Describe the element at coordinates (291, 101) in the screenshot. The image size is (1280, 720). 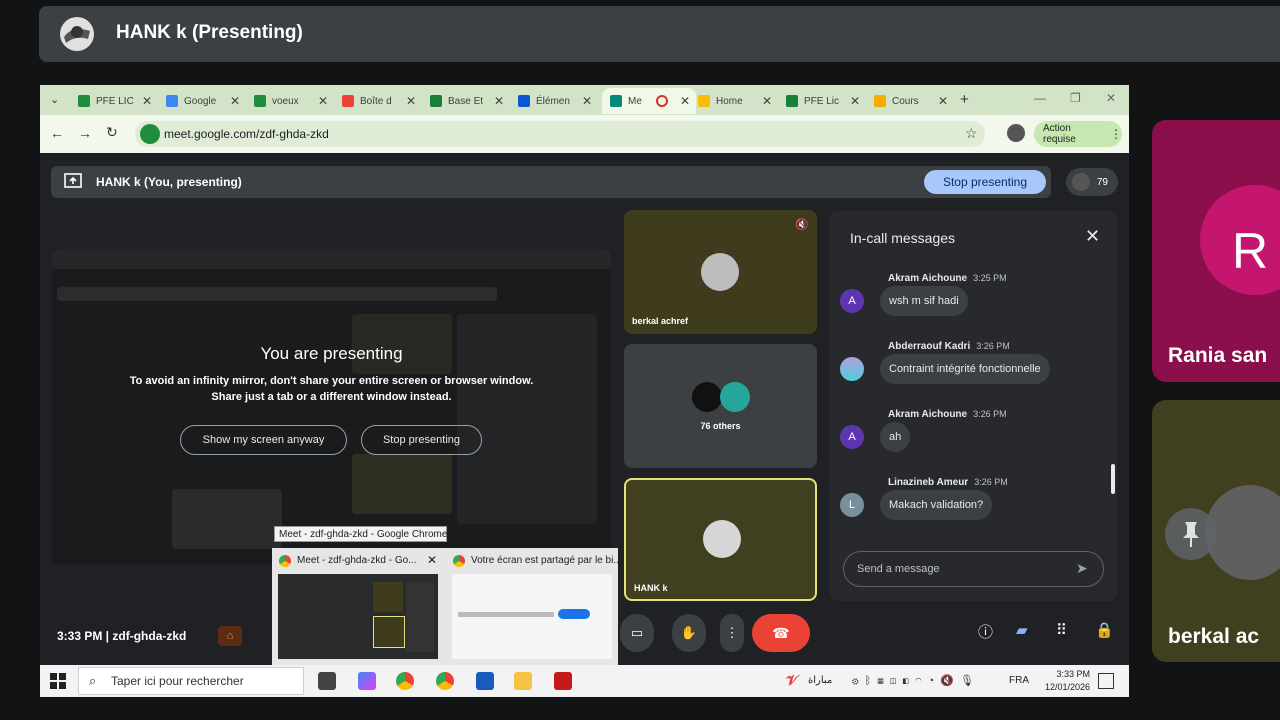
I see `tab-3: voeux ✕` at that location.